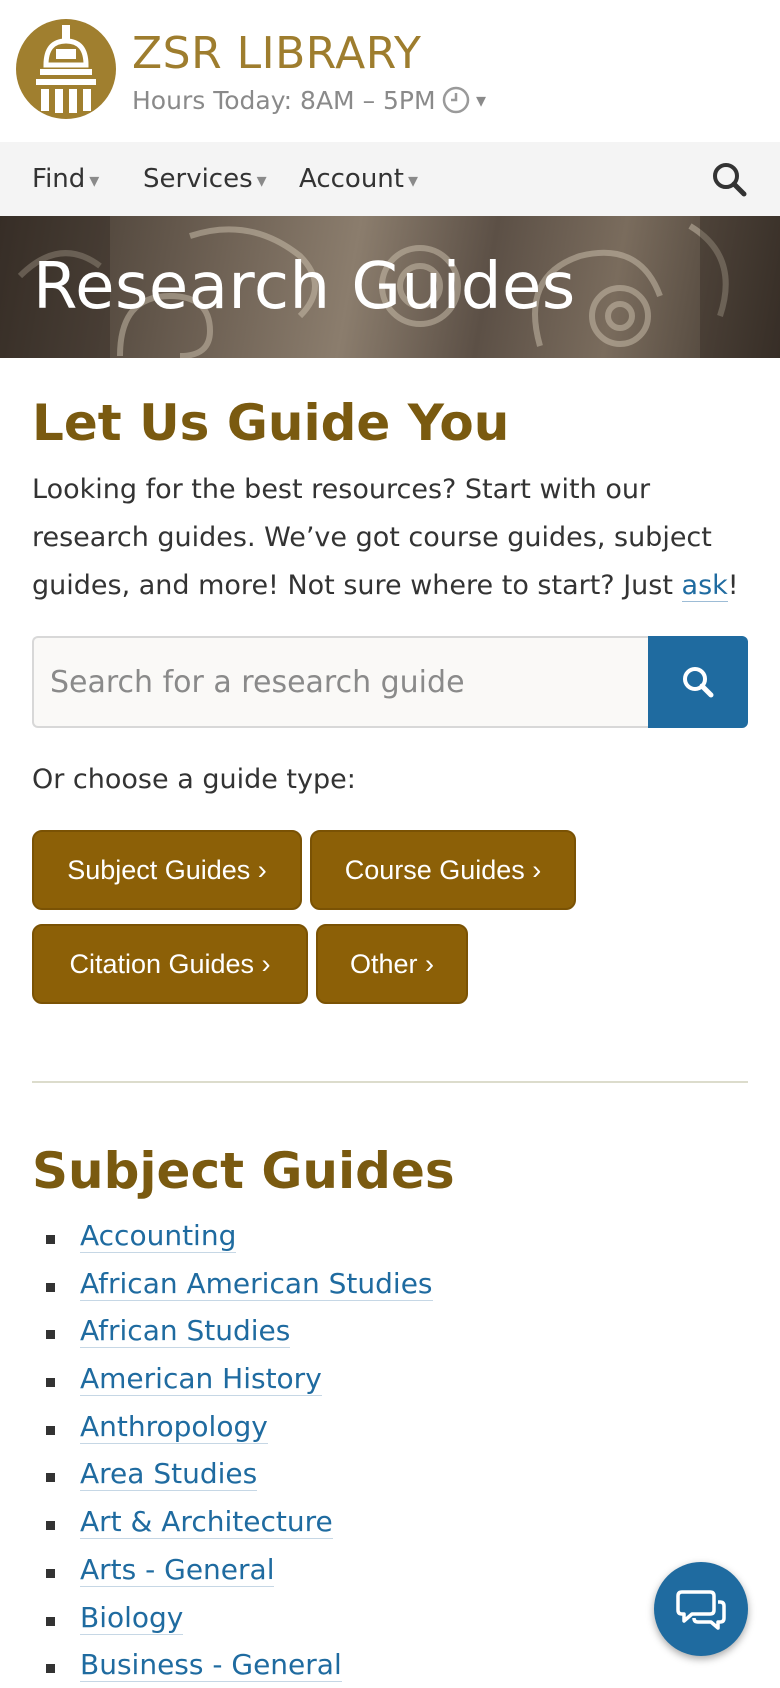 The height and width of the screenshot is (1688, 780). What do you see at coordinates (443, 870) in the screenshot?
I see `course-guides-button: Course Guides ›` at bounding box center [443, 870].